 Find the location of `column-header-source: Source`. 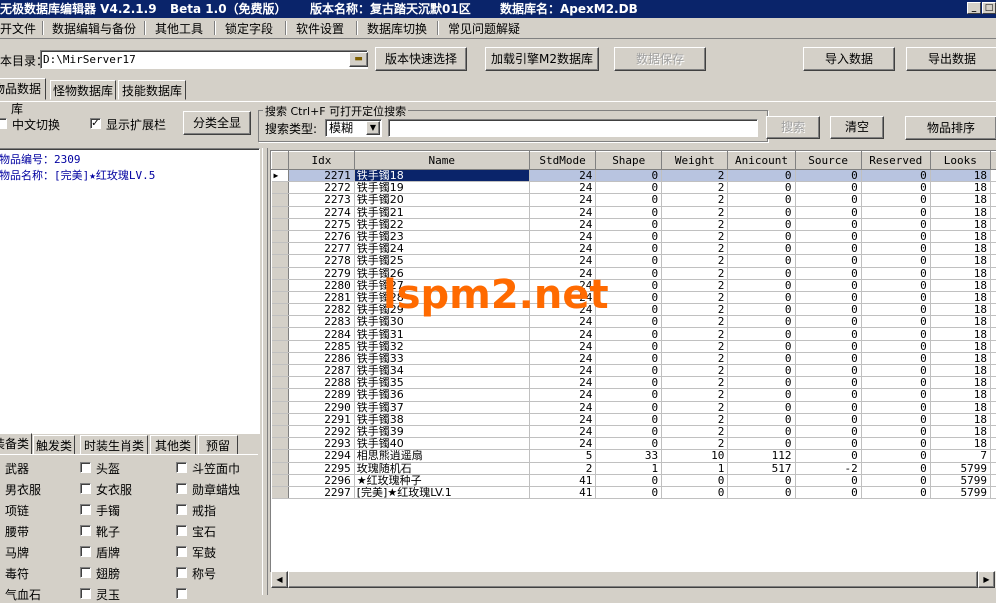

column-header-source: Source is located at coordinates (828, 161).